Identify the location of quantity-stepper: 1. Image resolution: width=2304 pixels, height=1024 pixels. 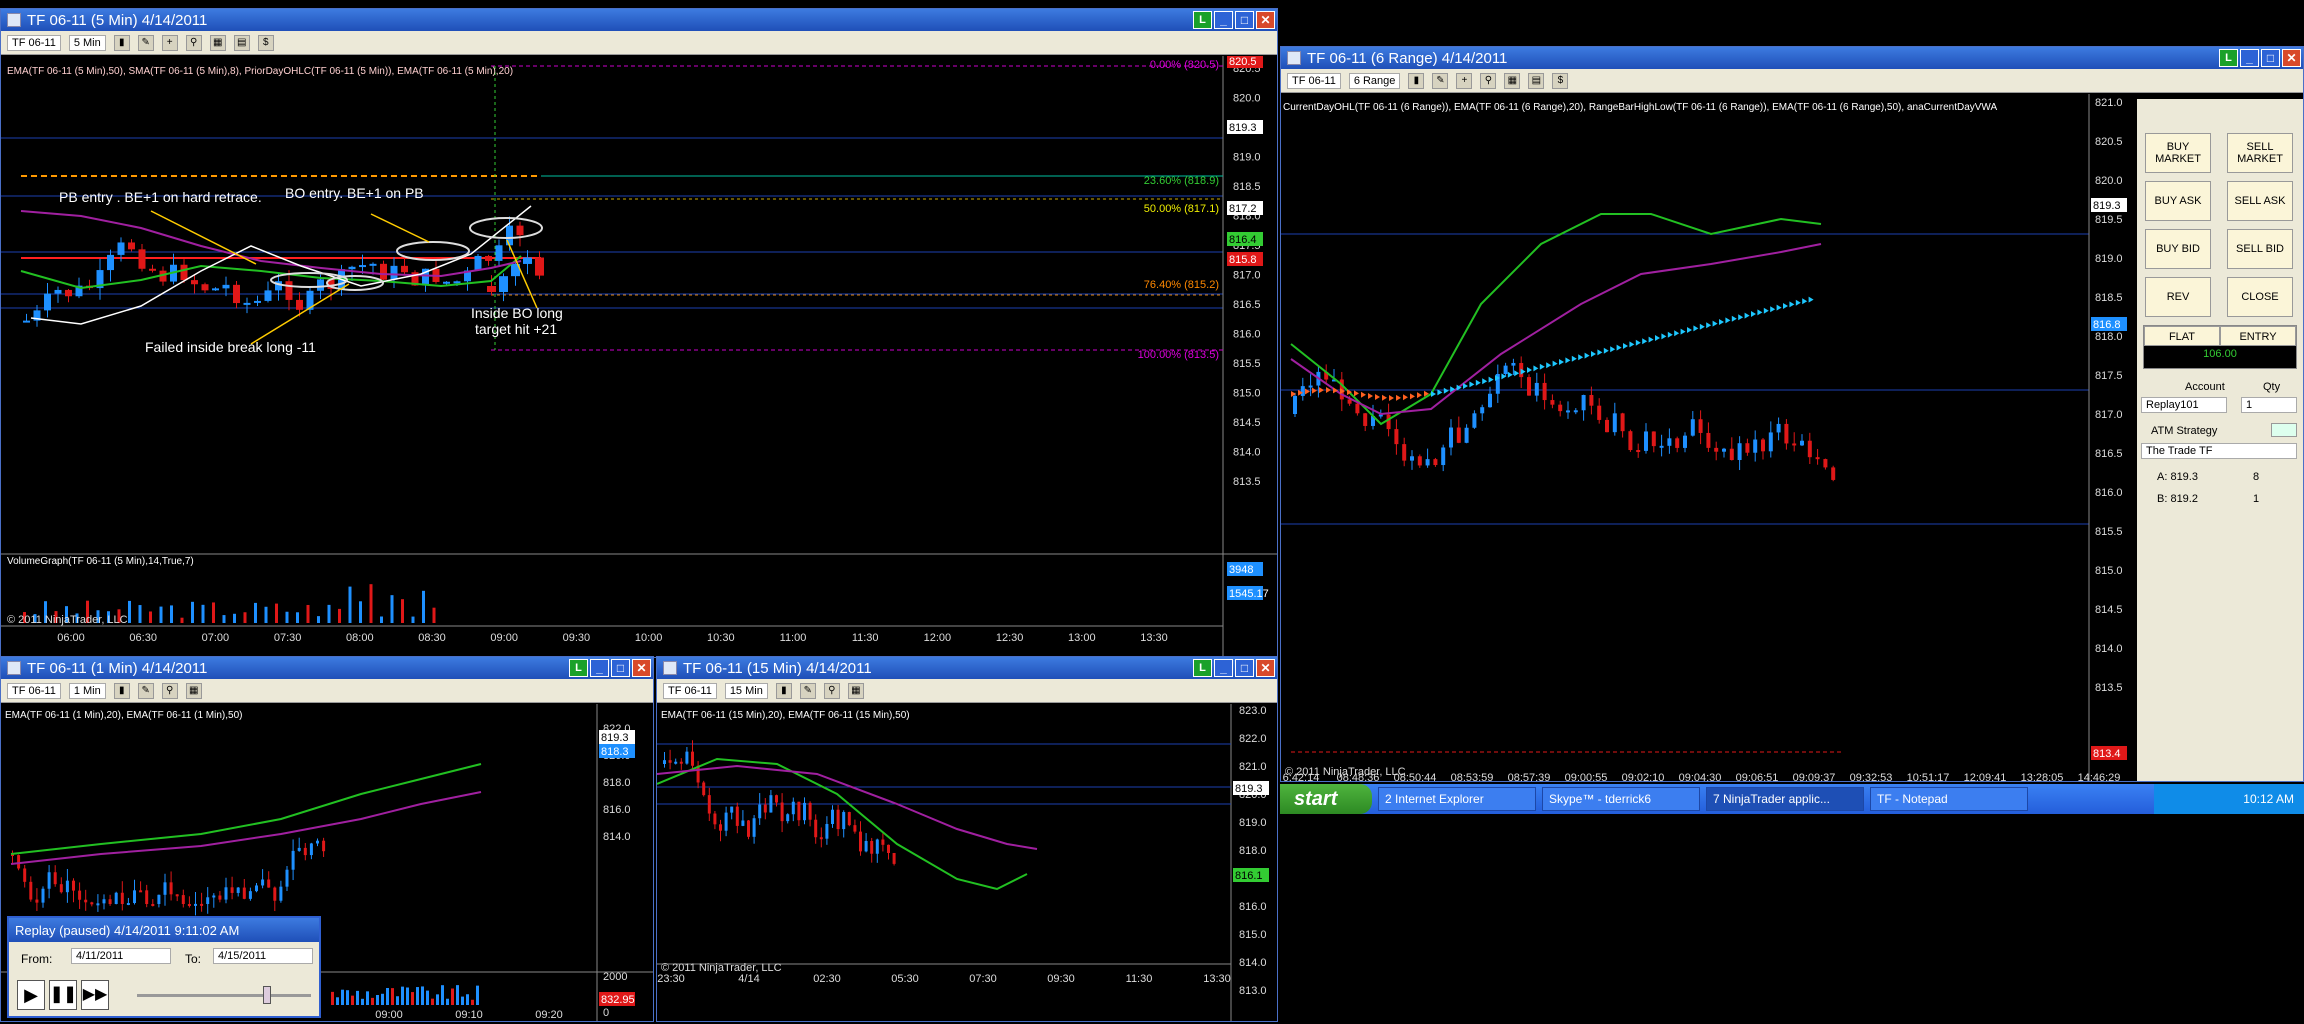
(2269, 405).